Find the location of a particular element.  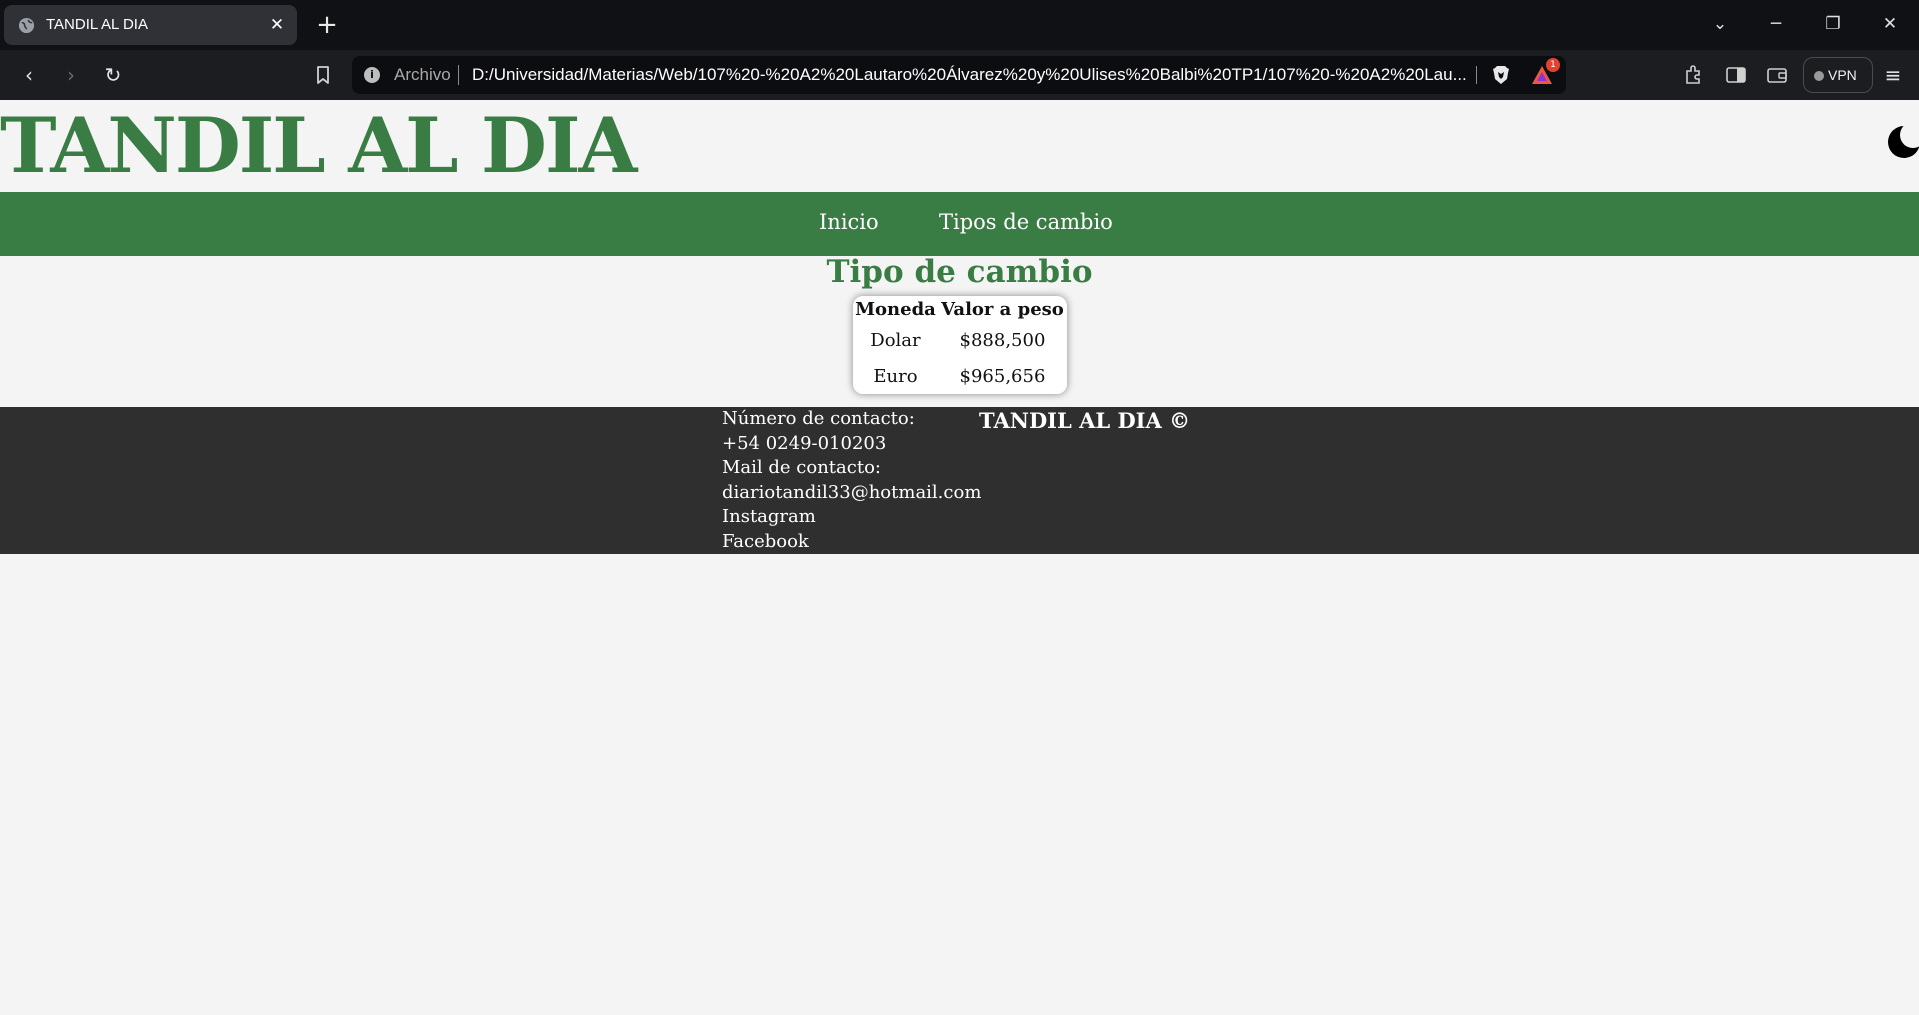

site-info-icon: i is located at coordinates (372, 75).